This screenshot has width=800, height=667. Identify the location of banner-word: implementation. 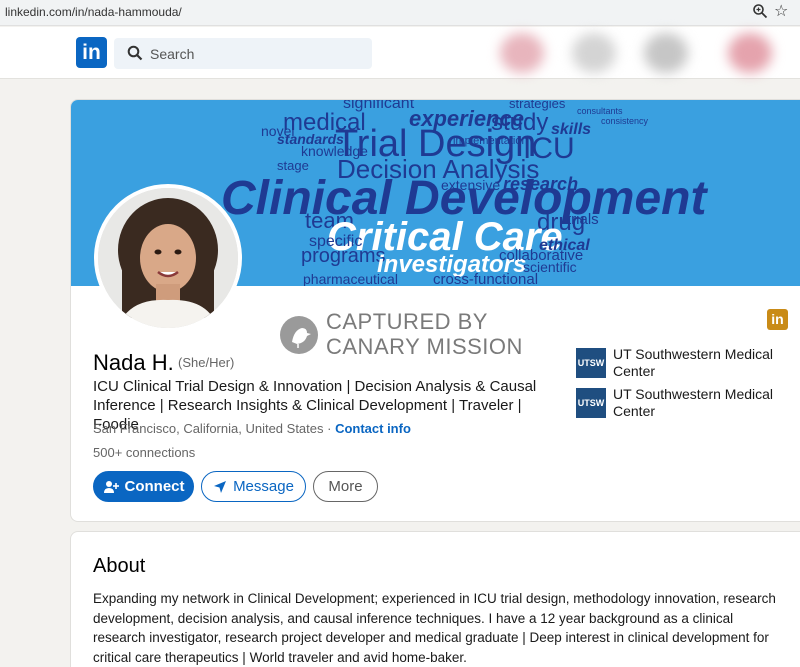
(490, 141).